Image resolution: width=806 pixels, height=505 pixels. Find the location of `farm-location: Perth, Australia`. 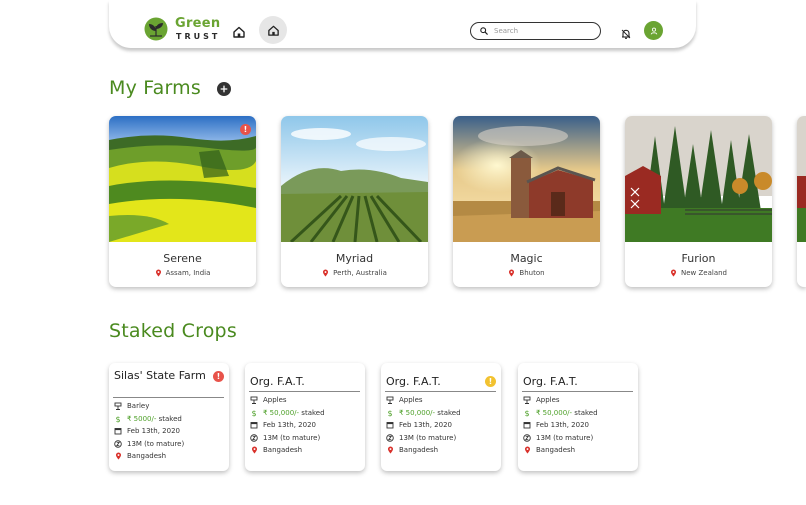

farm-location: Perth, Australia is located at coordinates (354, 273).